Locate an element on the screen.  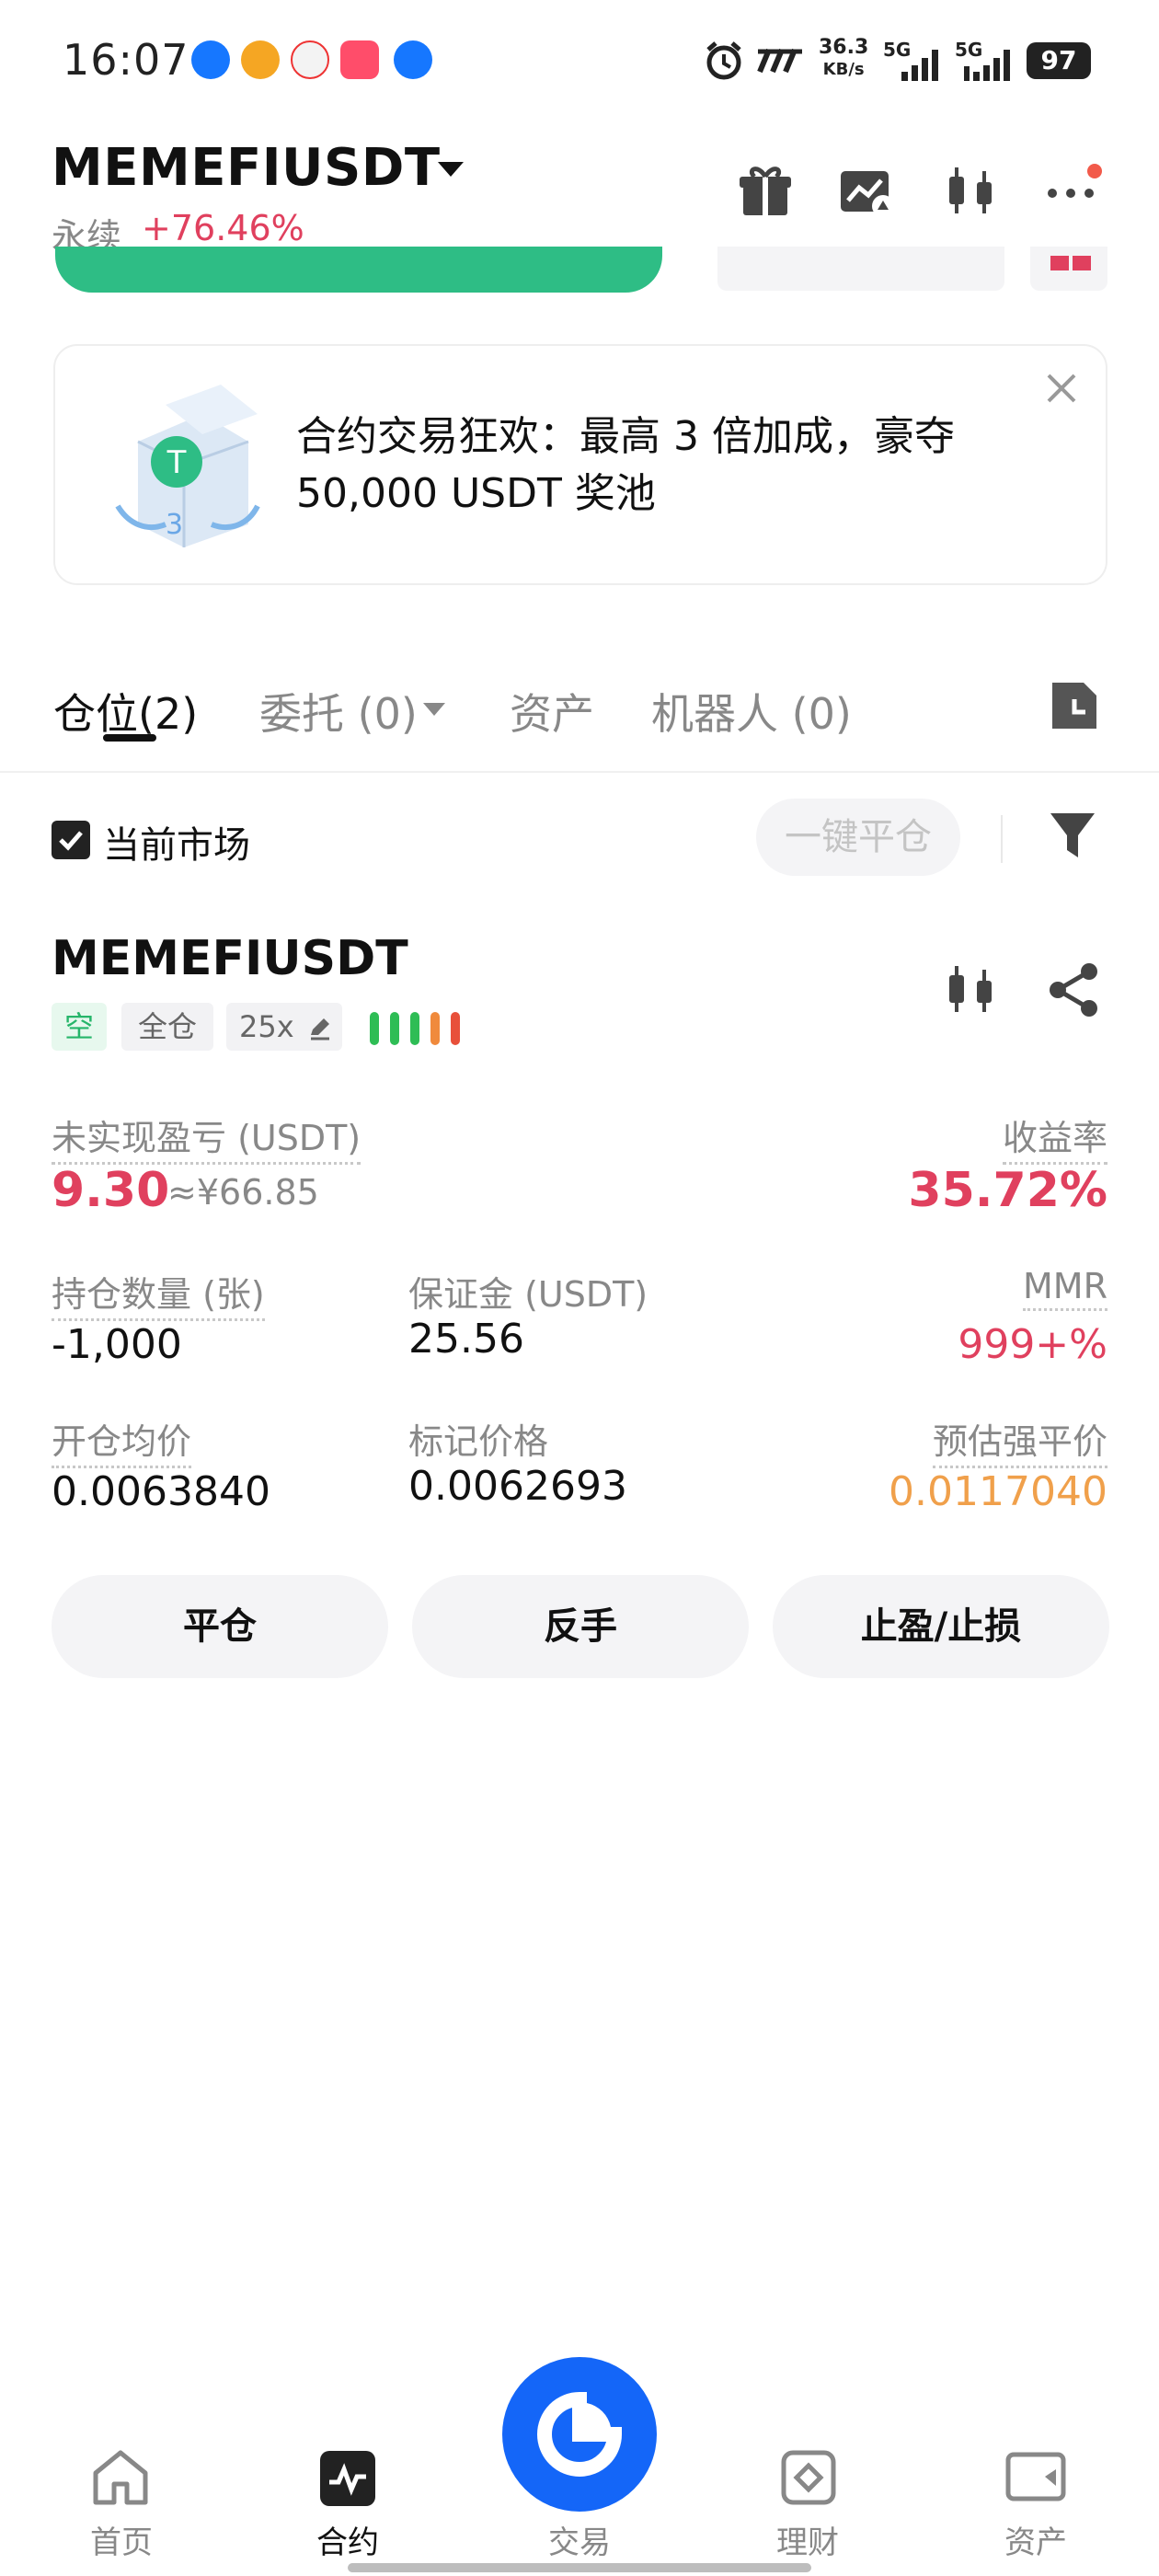
mark-price-label: 标记价格 is located at coordinates (478, 1441).